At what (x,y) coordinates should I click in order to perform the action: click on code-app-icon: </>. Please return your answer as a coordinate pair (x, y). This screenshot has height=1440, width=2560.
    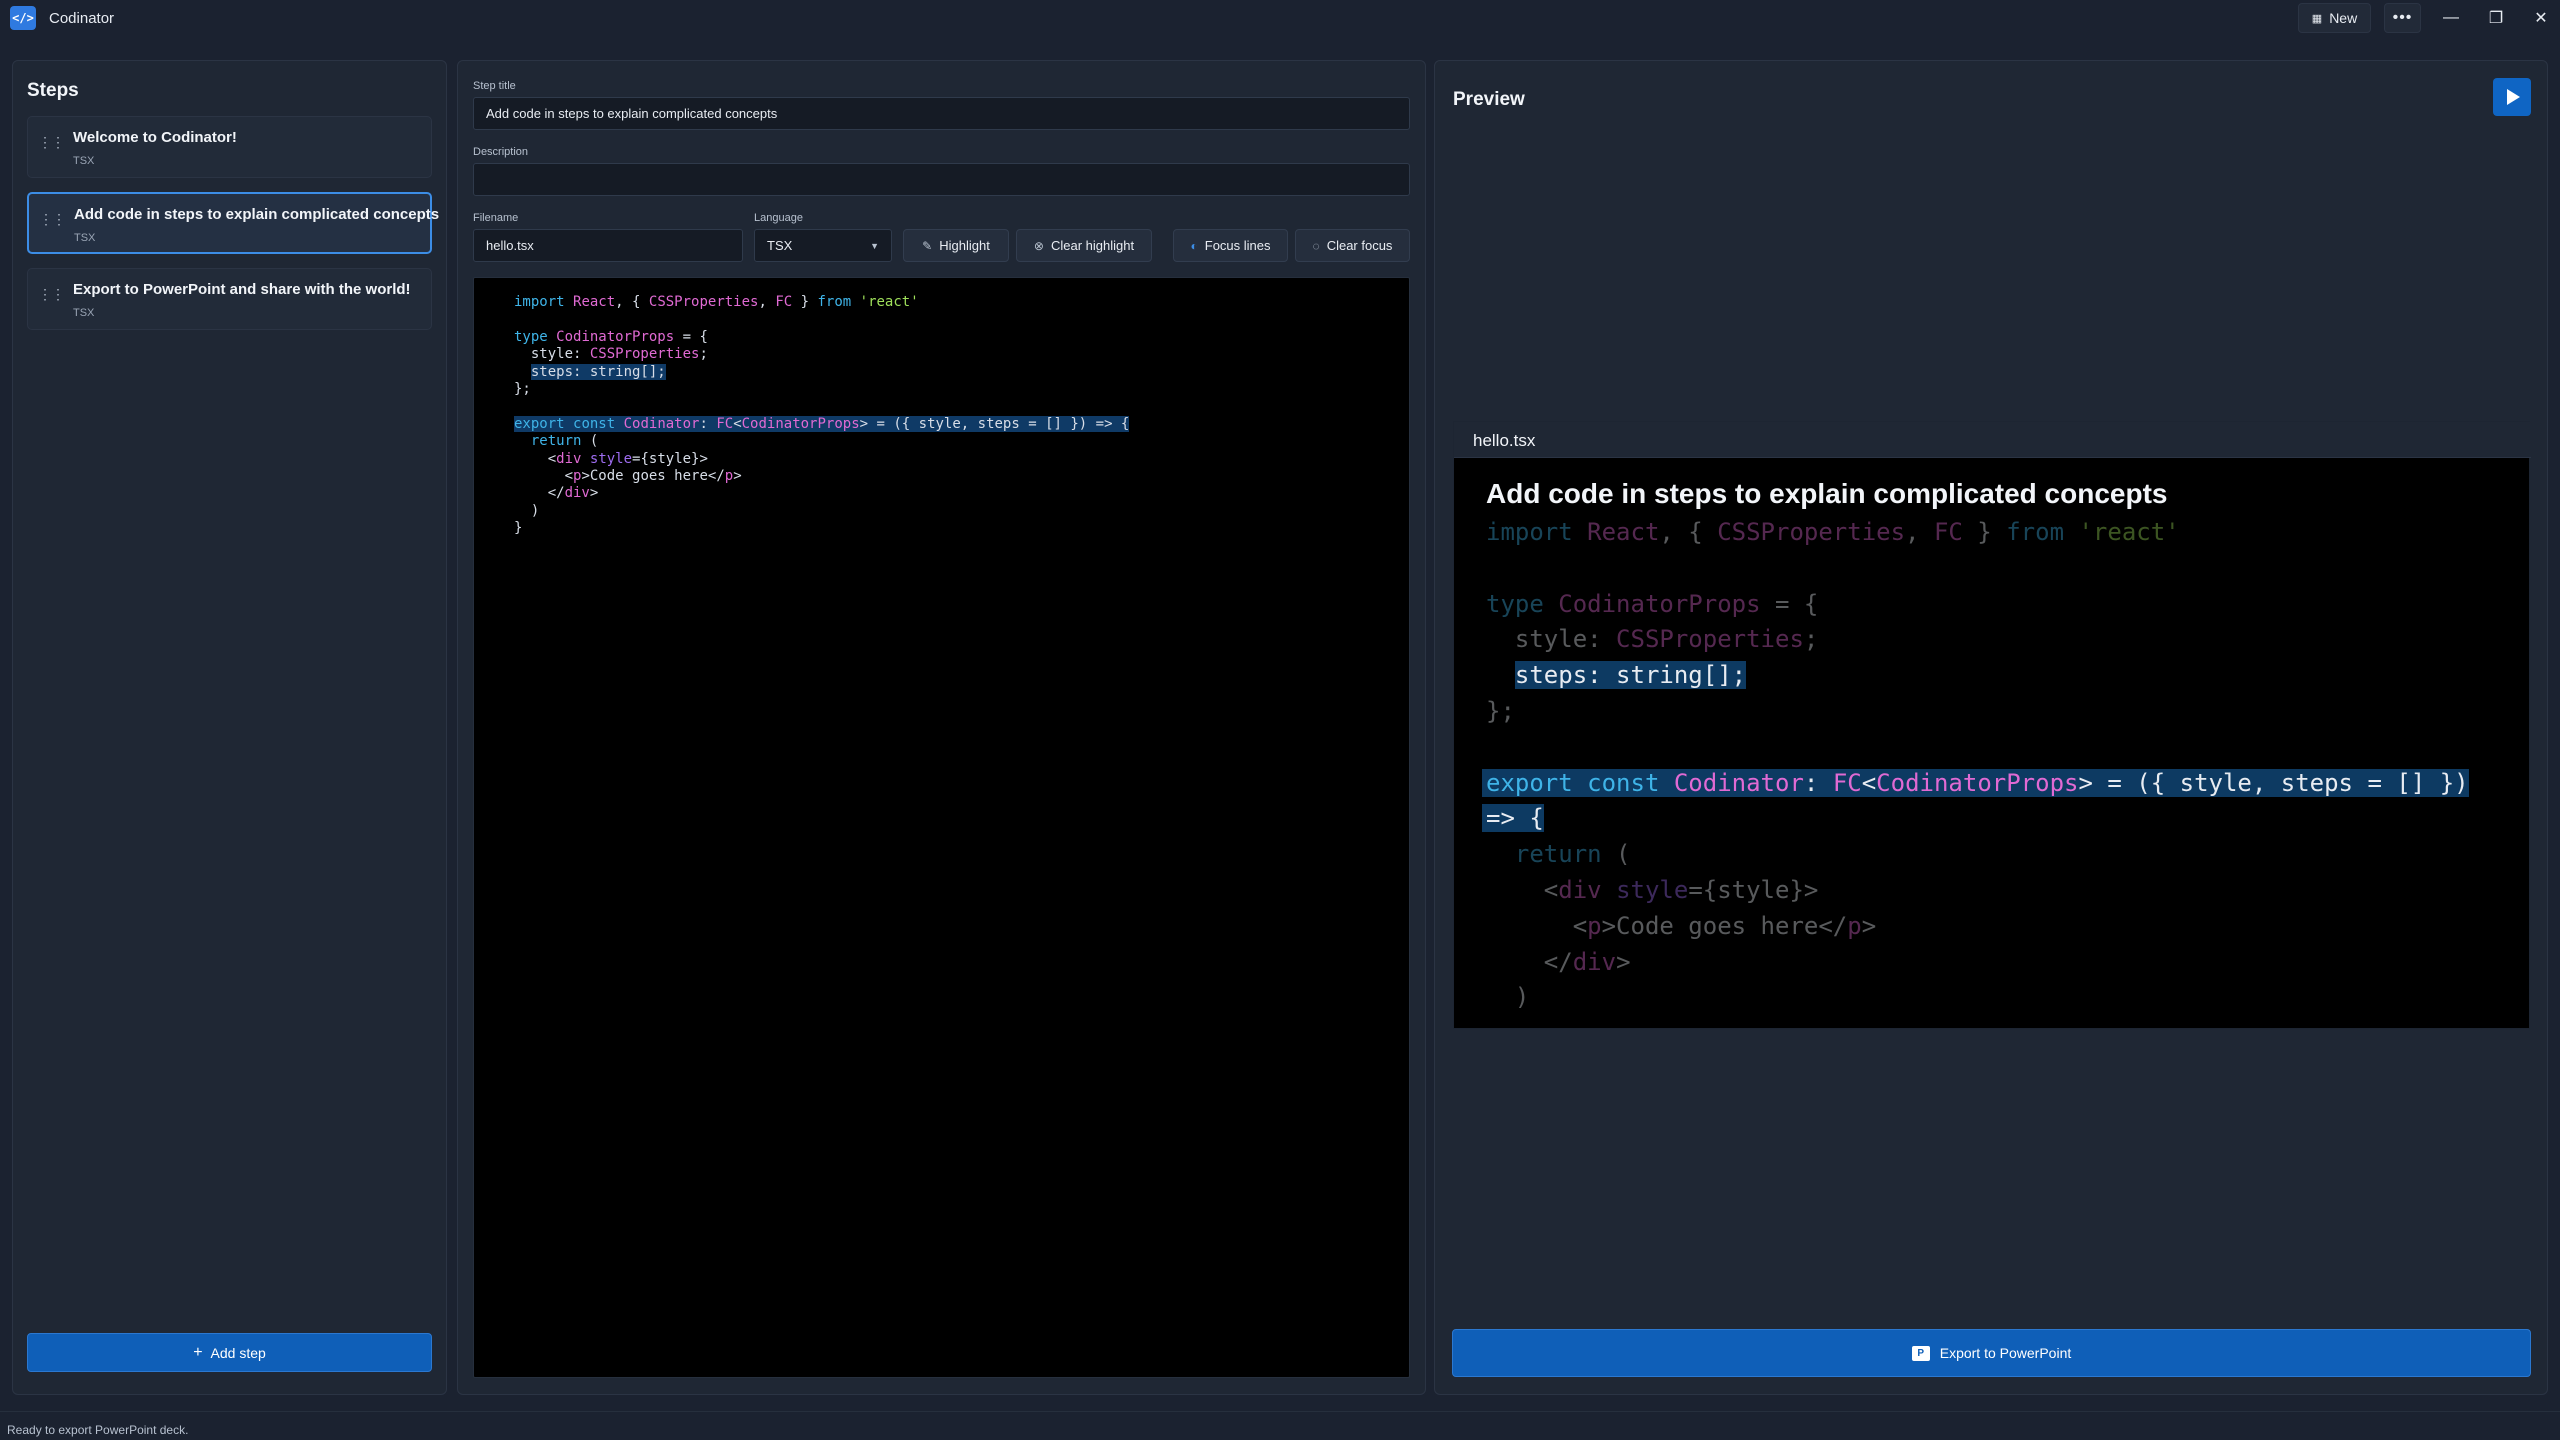
    Looking at the image, I should click on (23, 18).